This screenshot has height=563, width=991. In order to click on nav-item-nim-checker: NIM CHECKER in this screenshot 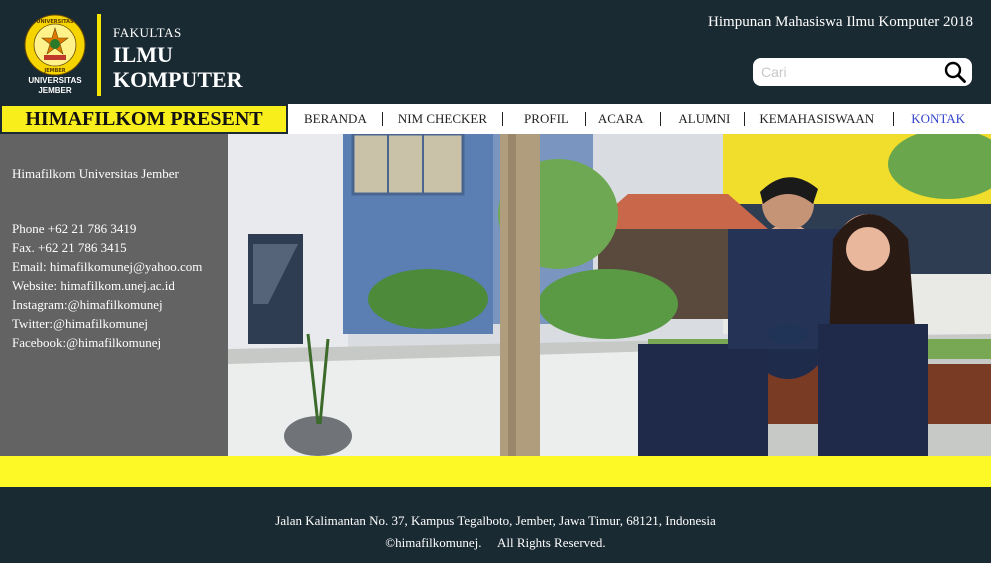, I will do `click(442, 119)`.